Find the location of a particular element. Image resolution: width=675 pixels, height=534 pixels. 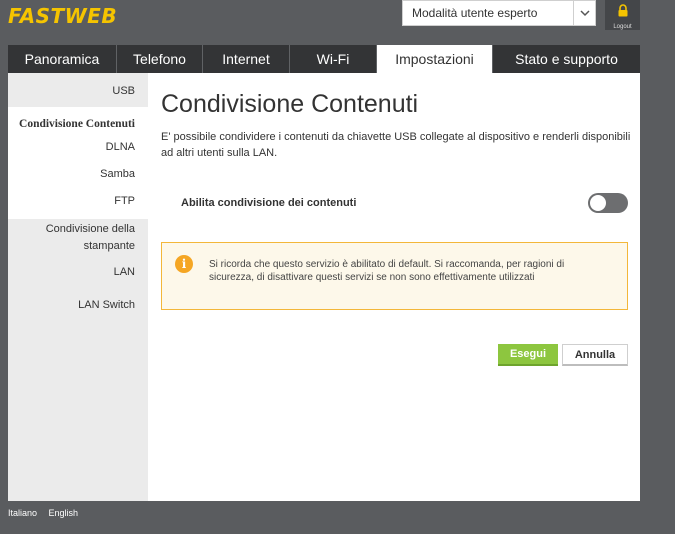

sidebar-item-dlna: DLNA is located at coordinates (120, 147).